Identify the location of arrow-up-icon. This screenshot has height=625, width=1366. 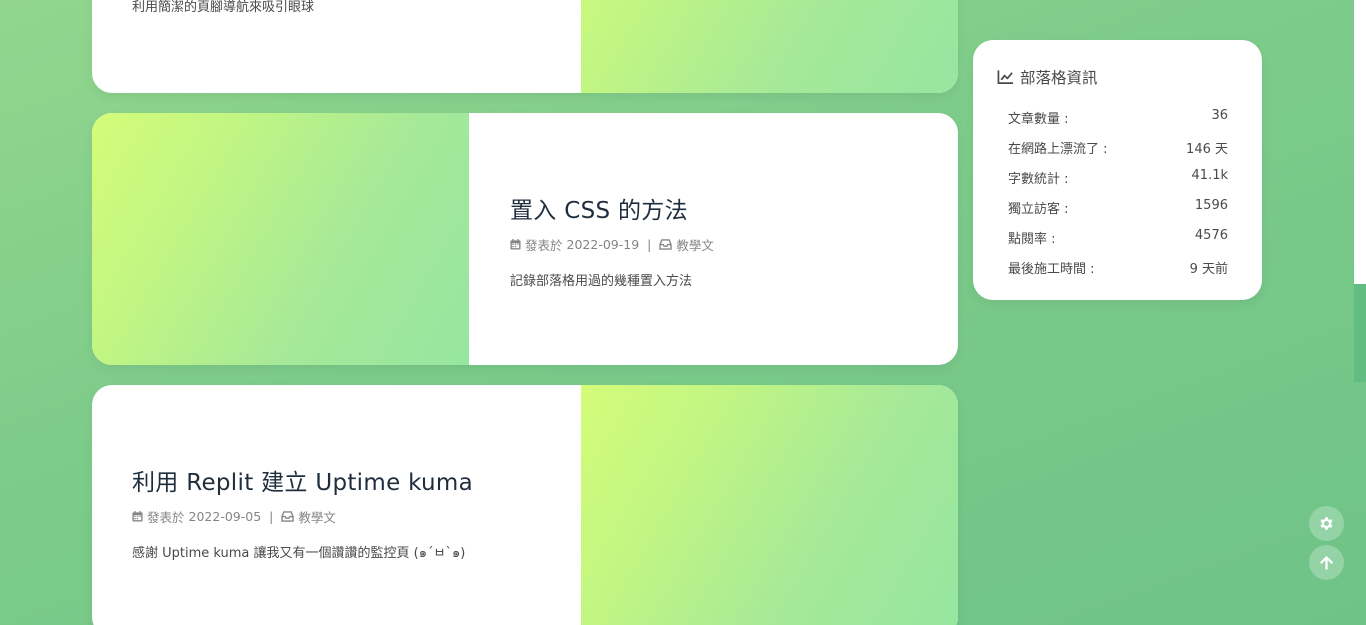
(1326, 562).